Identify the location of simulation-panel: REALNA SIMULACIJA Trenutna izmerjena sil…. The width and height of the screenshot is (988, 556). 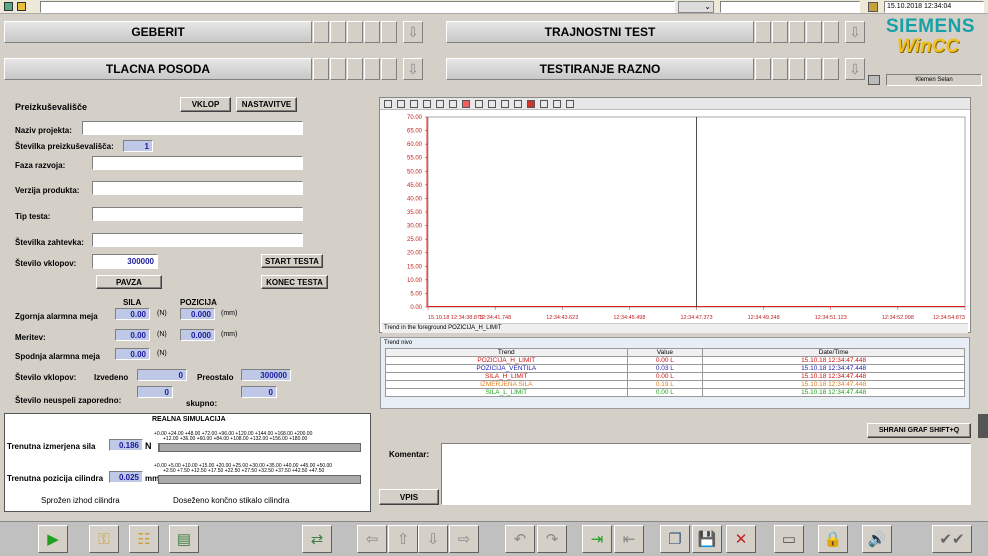
(187, 462).